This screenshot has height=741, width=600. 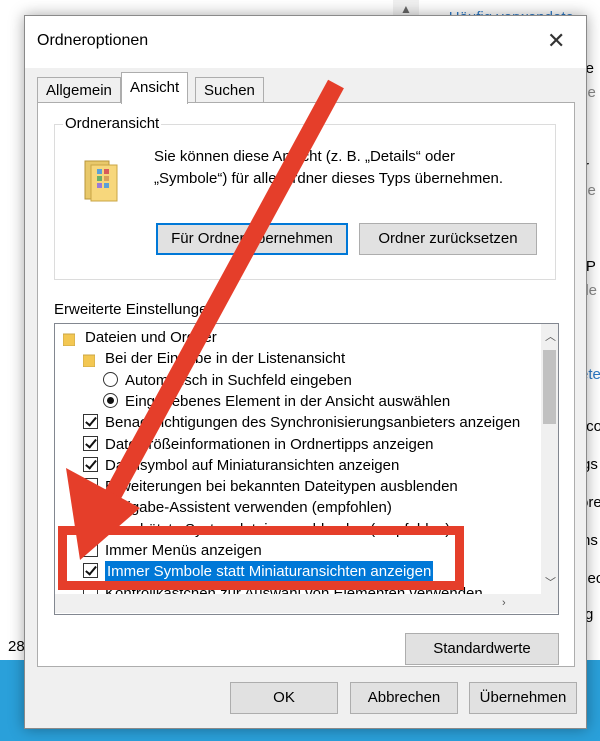 What do you see at coordinates (112, 123) in the screenshot?
I see `folder-view-title: Ordneransicht` at bounding box center [112, 123].